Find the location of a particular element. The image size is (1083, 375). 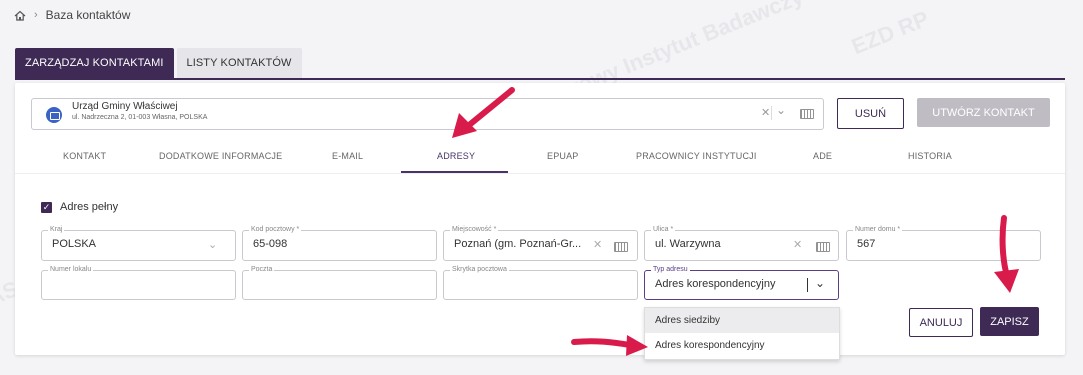

arrow-to-addresses-tab is located at coordinates (483, 112).